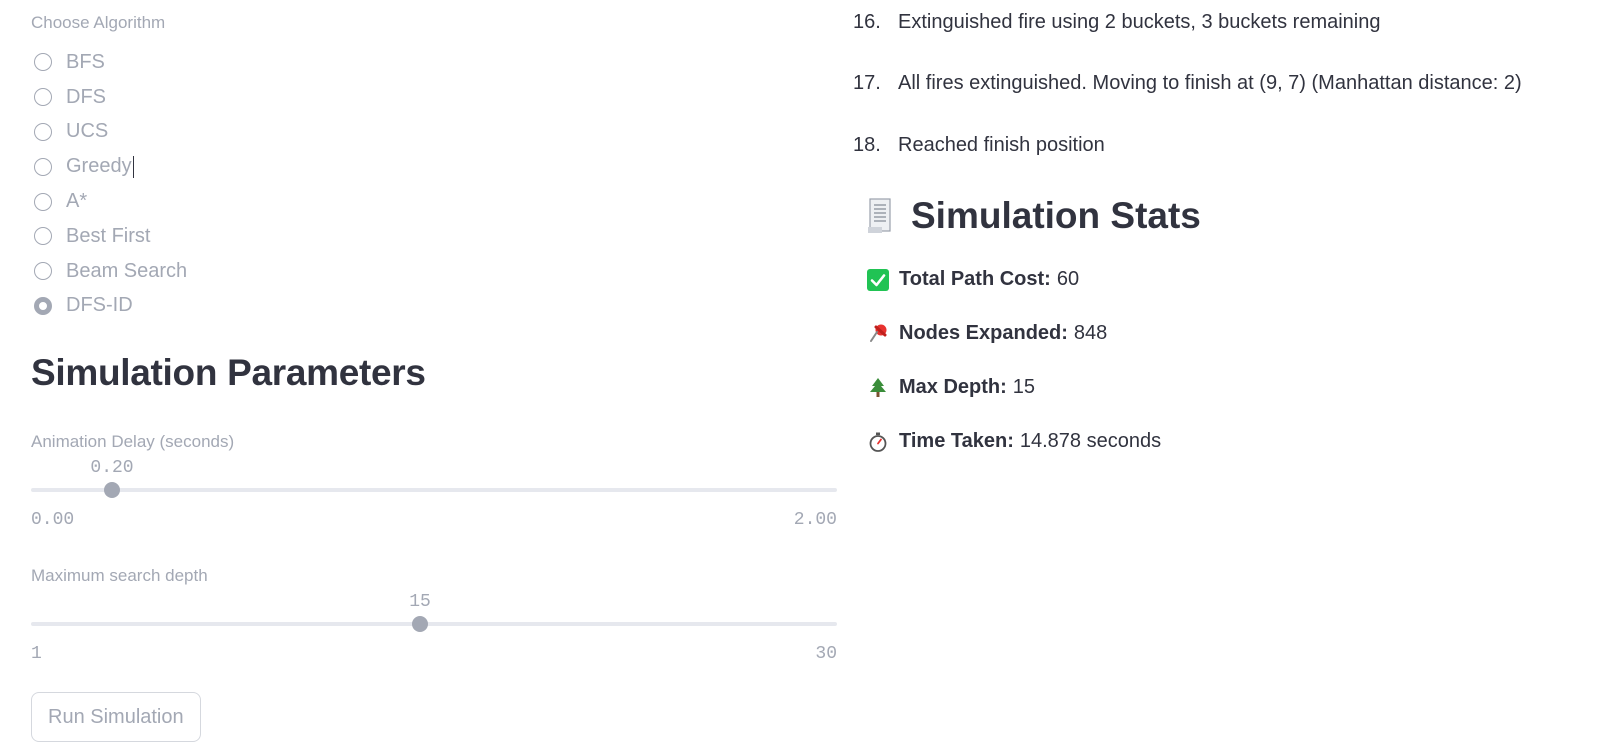 This screenshot has height=756, width=1620. What do you see at coordinates (133, 441) in the screenshot?
I see `delay-slider-label: Animation Delay (seconds)` at bounding box center [133, 441].